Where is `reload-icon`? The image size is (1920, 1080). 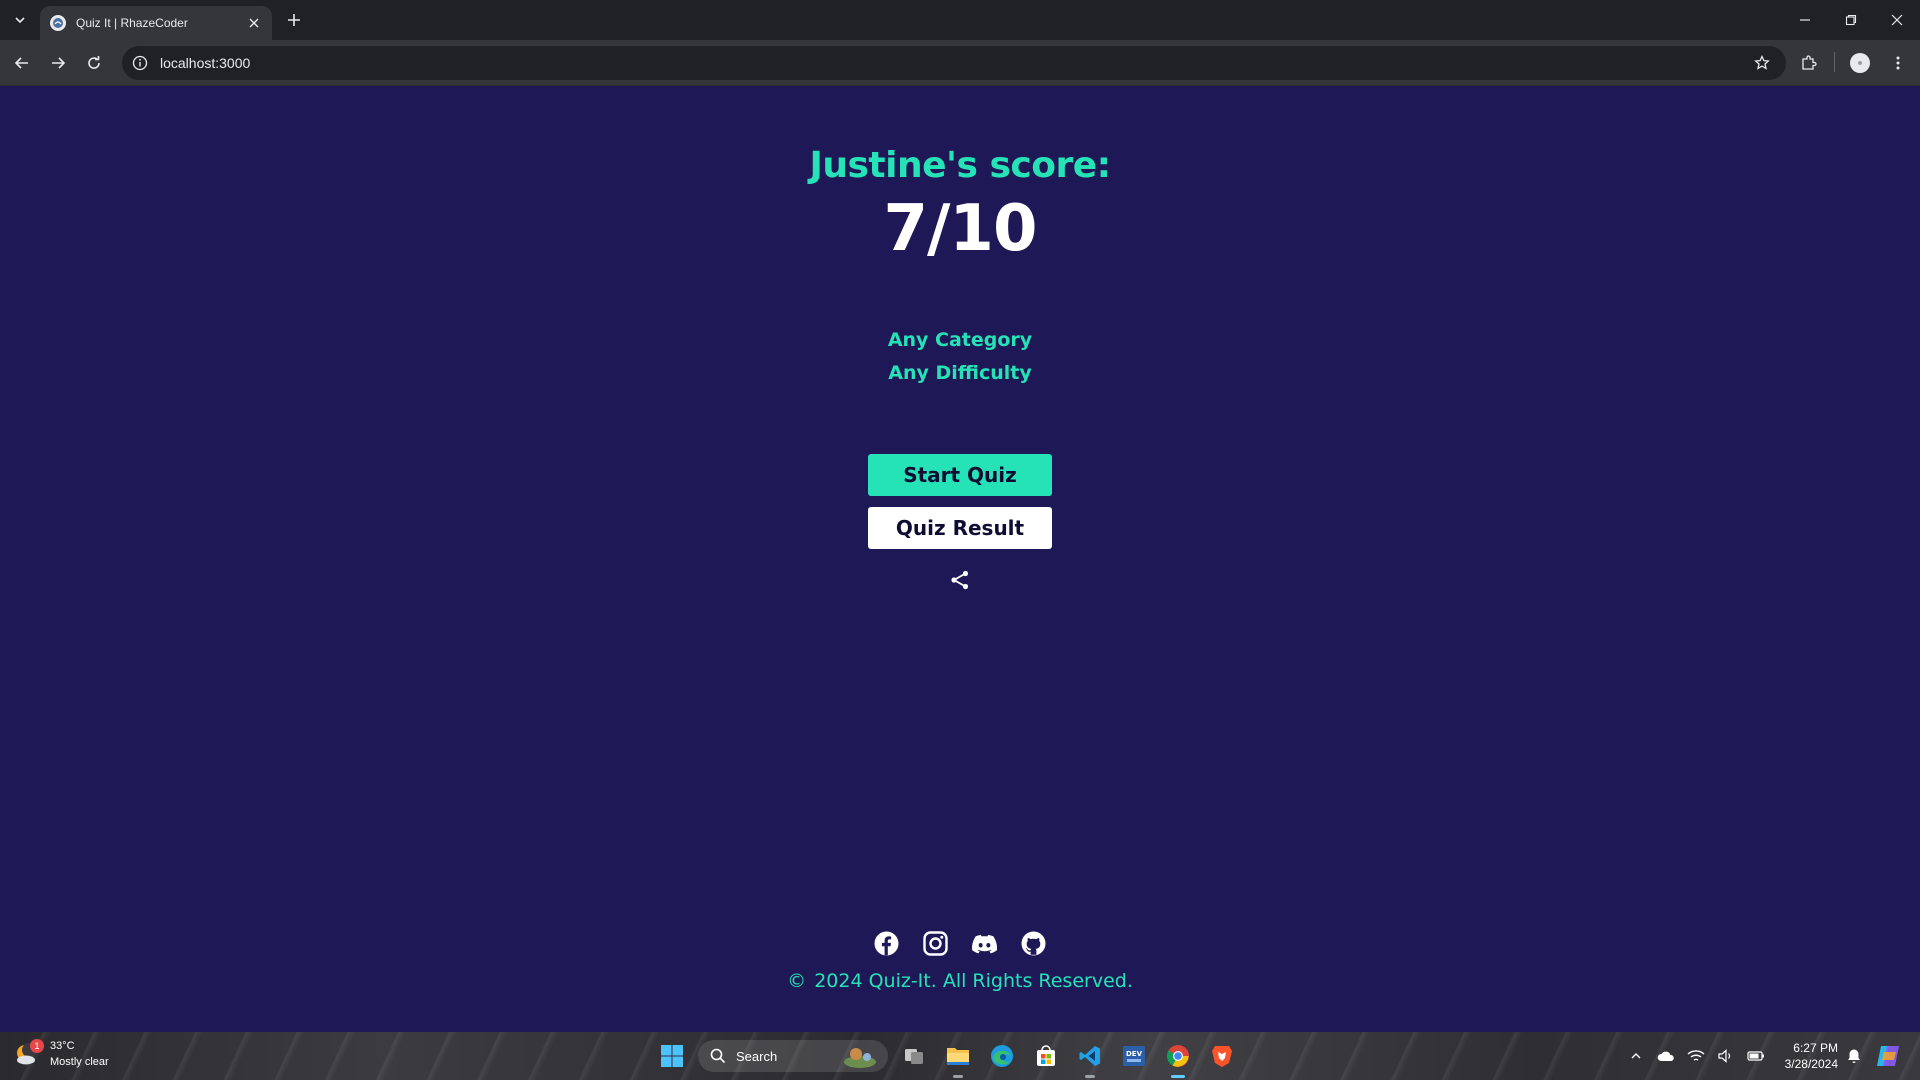 reload-icon is located at coordinates (94, 62).